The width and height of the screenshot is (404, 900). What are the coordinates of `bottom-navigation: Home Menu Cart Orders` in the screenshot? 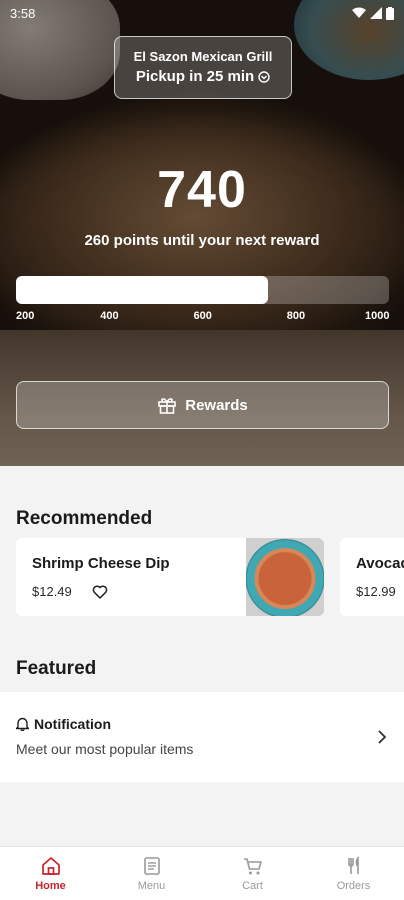 It's located at (202, 873).